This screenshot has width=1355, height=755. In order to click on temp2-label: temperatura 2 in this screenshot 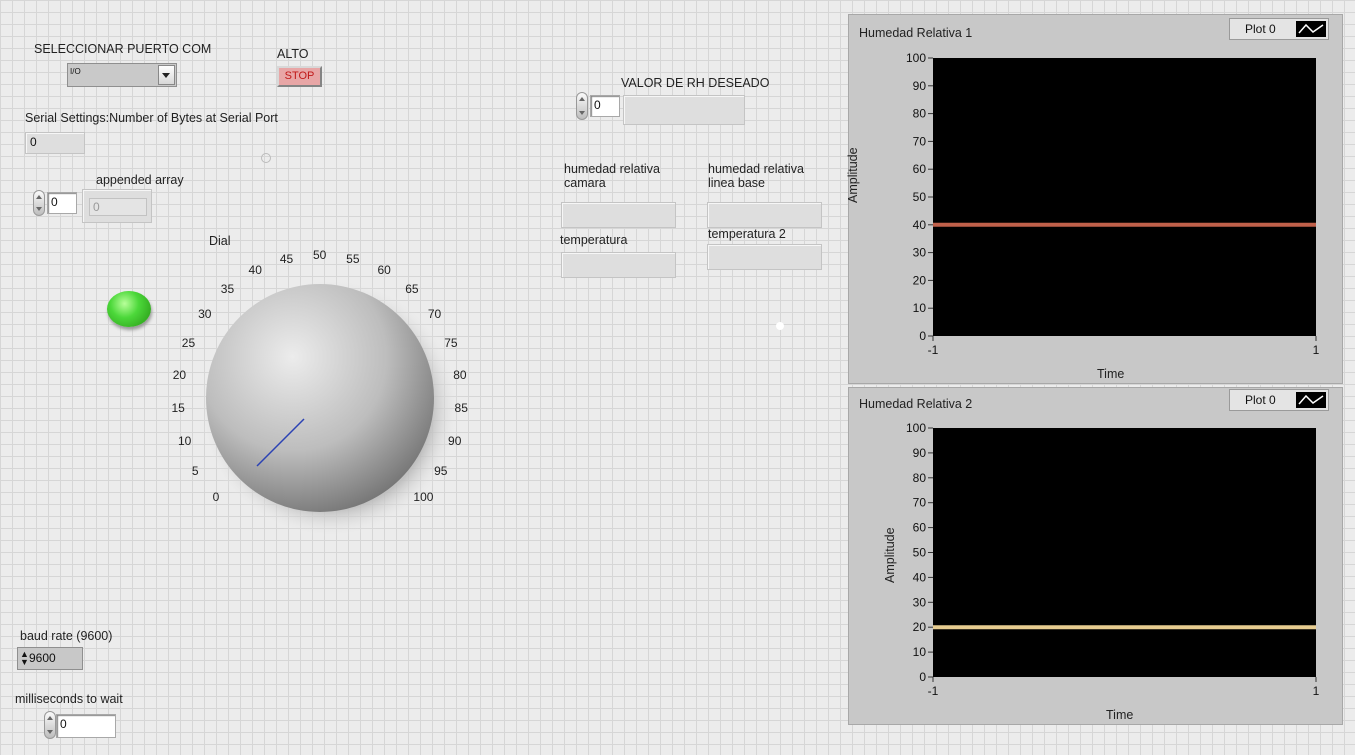, I will do `click(747, 234)`.